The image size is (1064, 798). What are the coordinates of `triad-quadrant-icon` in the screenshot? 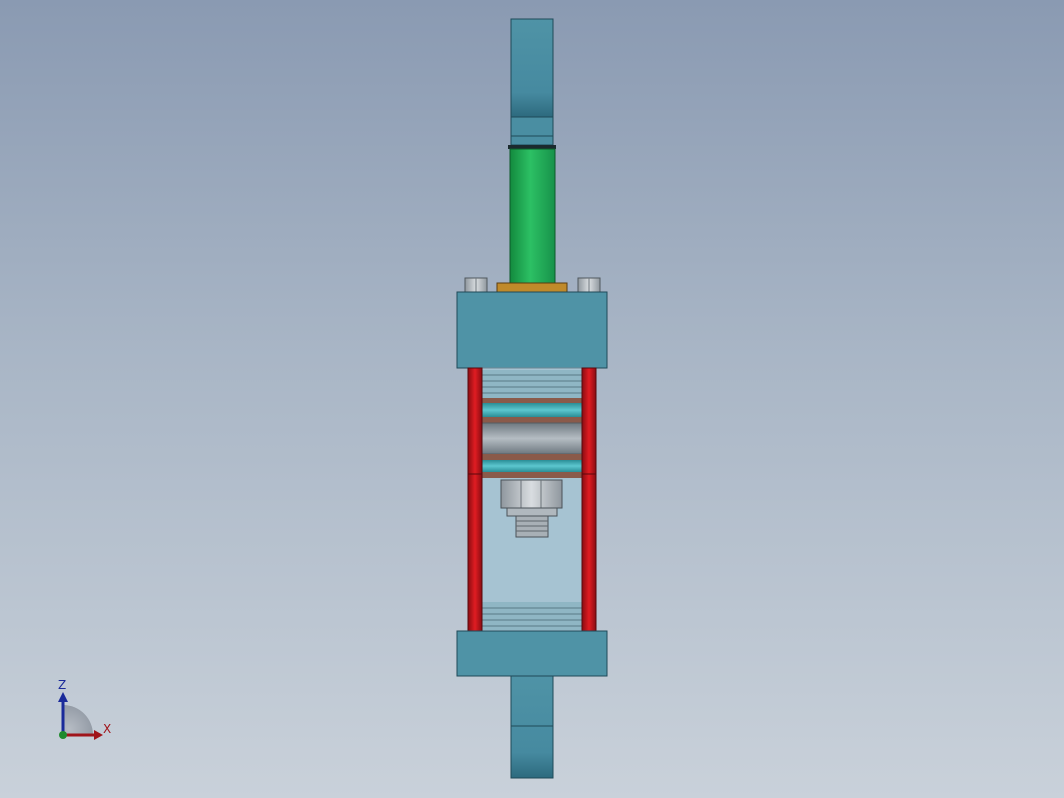 It's located at (78, 720).